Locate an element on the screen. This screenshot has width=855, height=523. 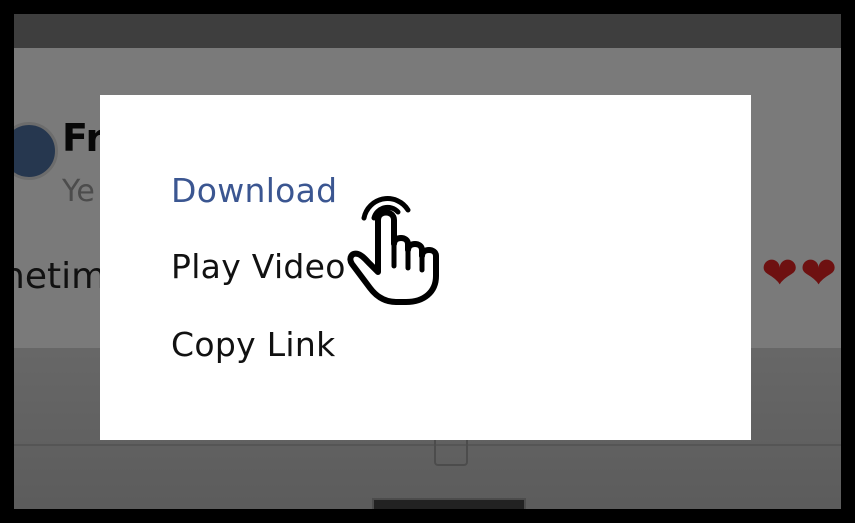
menu-item-download: Download is located at coordinates (254, 190).